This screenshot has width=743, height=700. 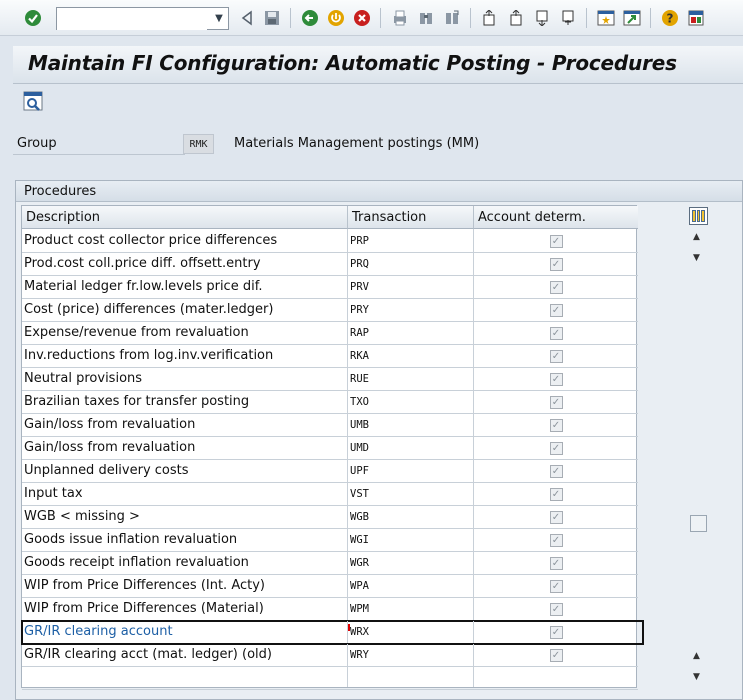 What do you see at coordinates (132, 19) in the screenshot?
I see `command-input` at bounding box center [132, 19].